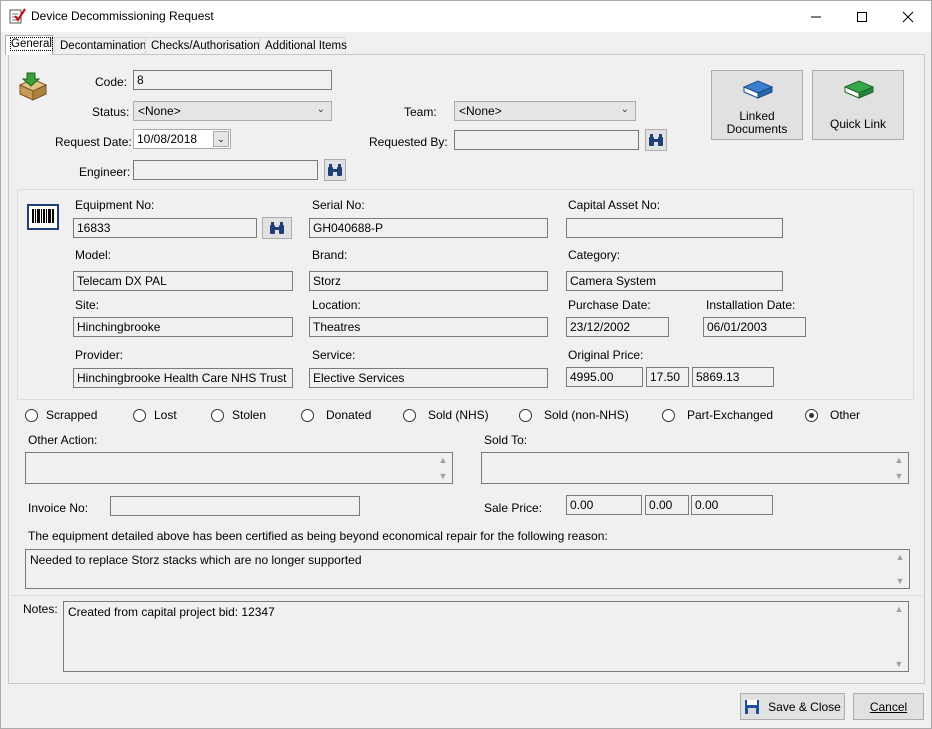  Describe the element at coordinates (674, 228) in the screenshot. I see `capital-asset-no-field` at that location.